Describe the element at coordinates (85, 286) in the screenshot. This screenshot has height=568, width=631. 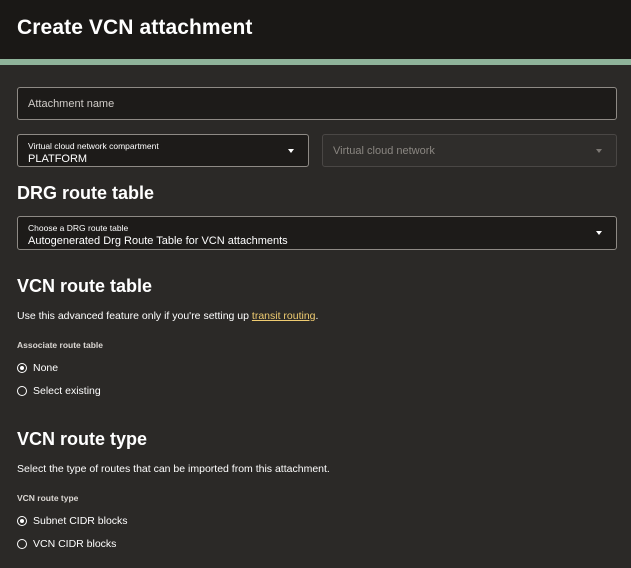
I see `vcn-route-table-heading: VCN route table` at that location.